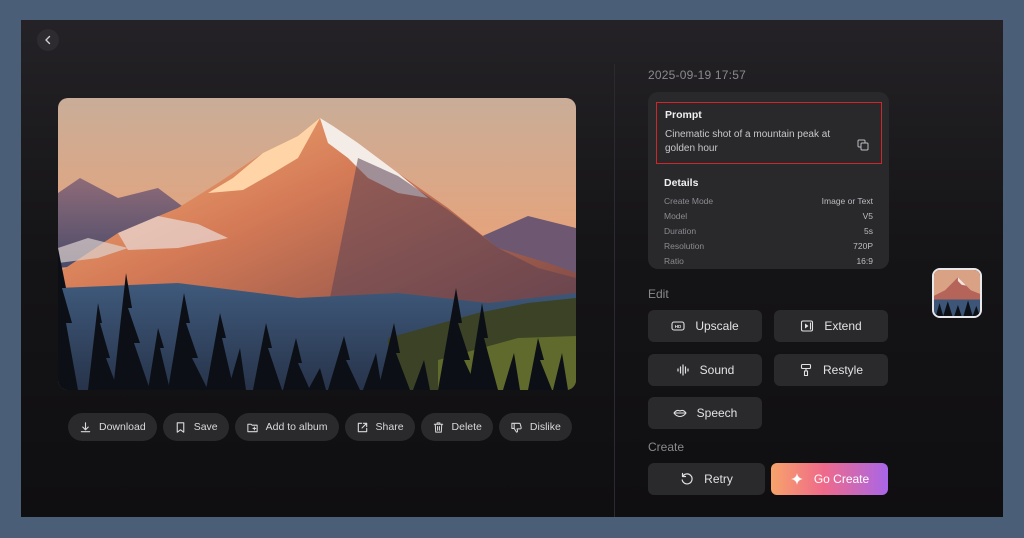 This screenshot has height=538, width=1024. What do you see at coordinates (122, 427) in the screenshot?
I see `download-label: Download` at bounding box center [122, 427].